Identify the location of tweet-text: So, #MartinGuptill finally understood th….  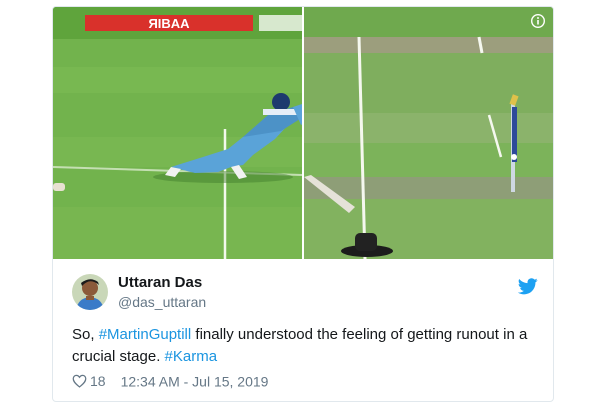
(307, 346).